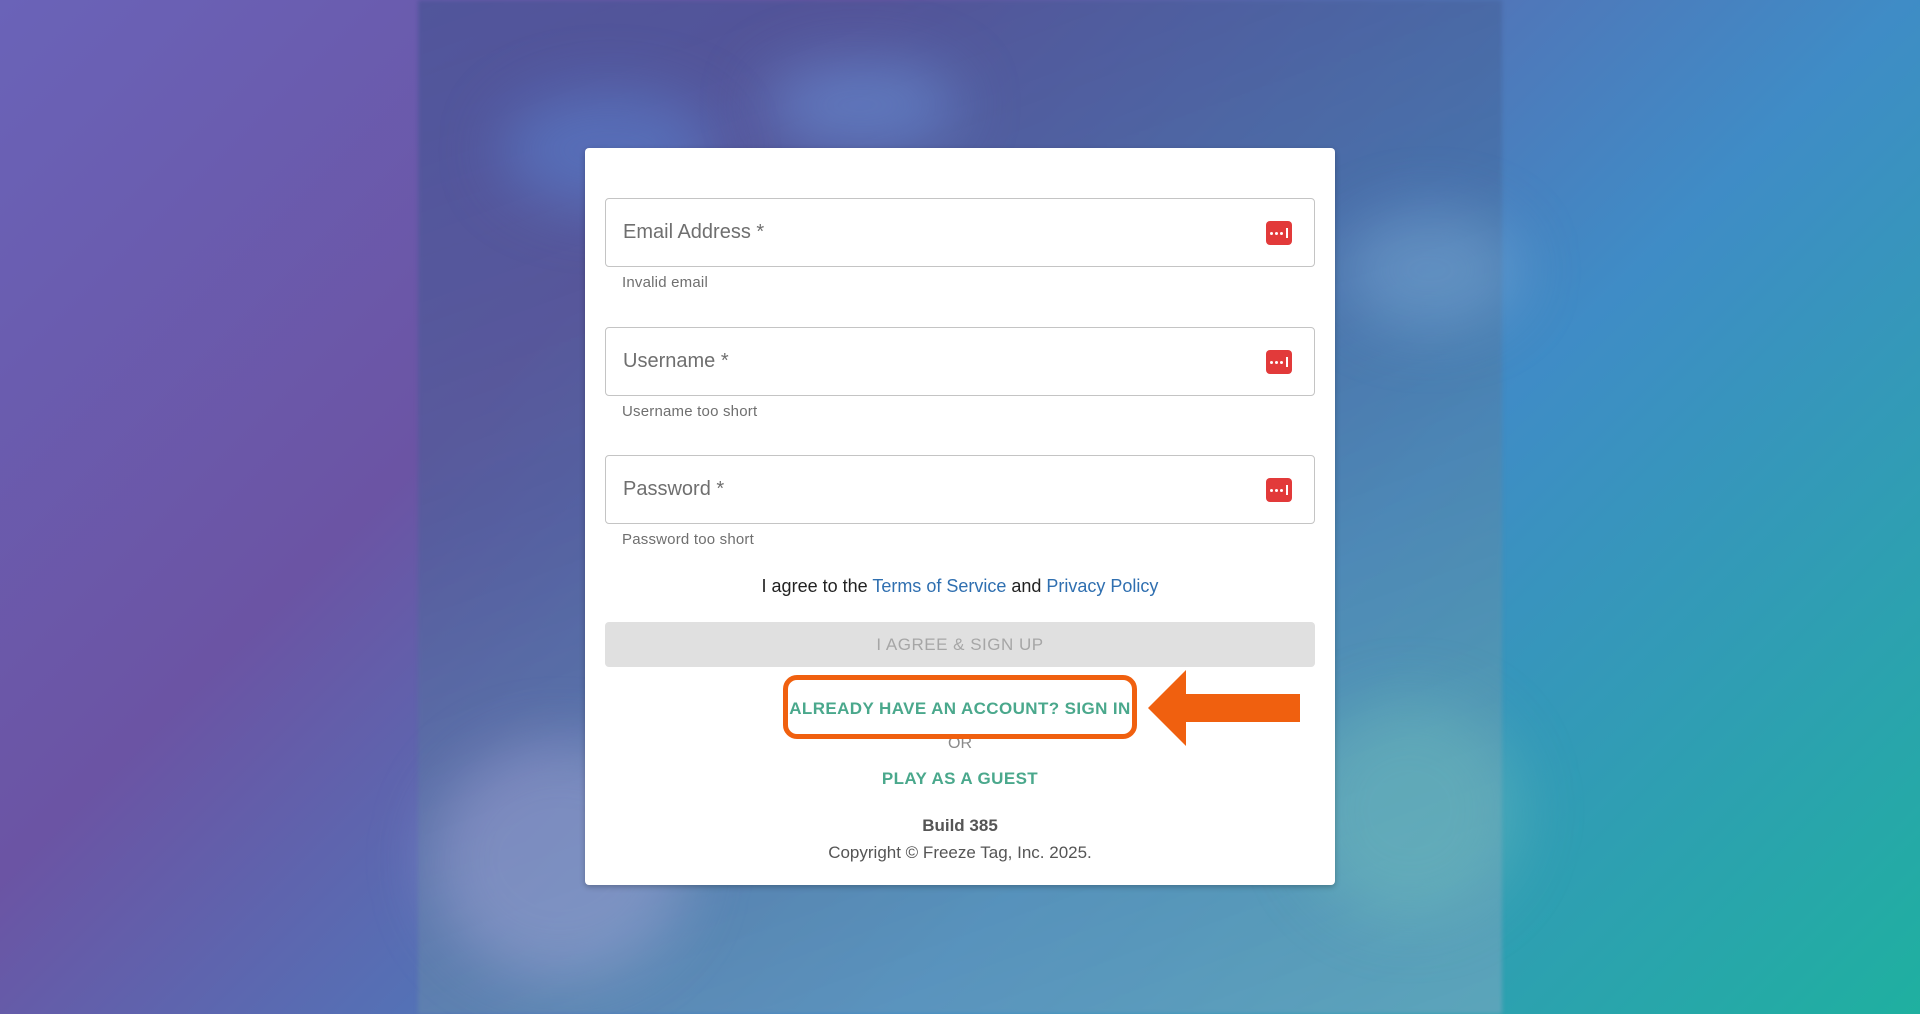 This screenshot has height=1014, width=1920. I want to click on email-field: Email Address *, so click(960, 232).